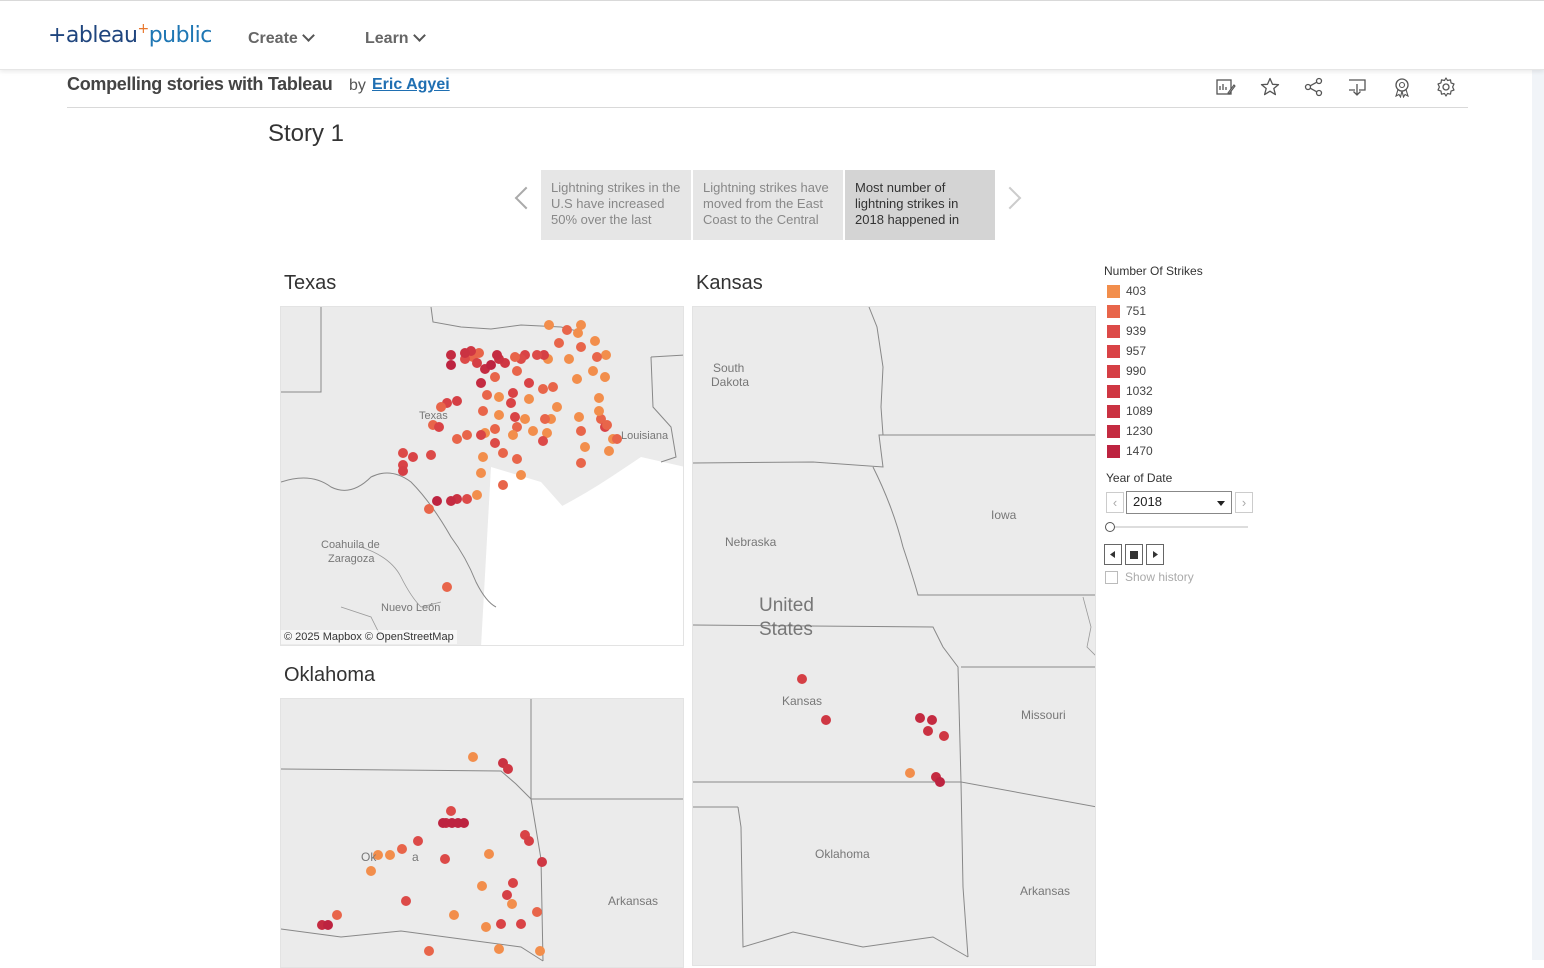  I want to click on next-story-point-arrow-icon, so click(1010, 198).